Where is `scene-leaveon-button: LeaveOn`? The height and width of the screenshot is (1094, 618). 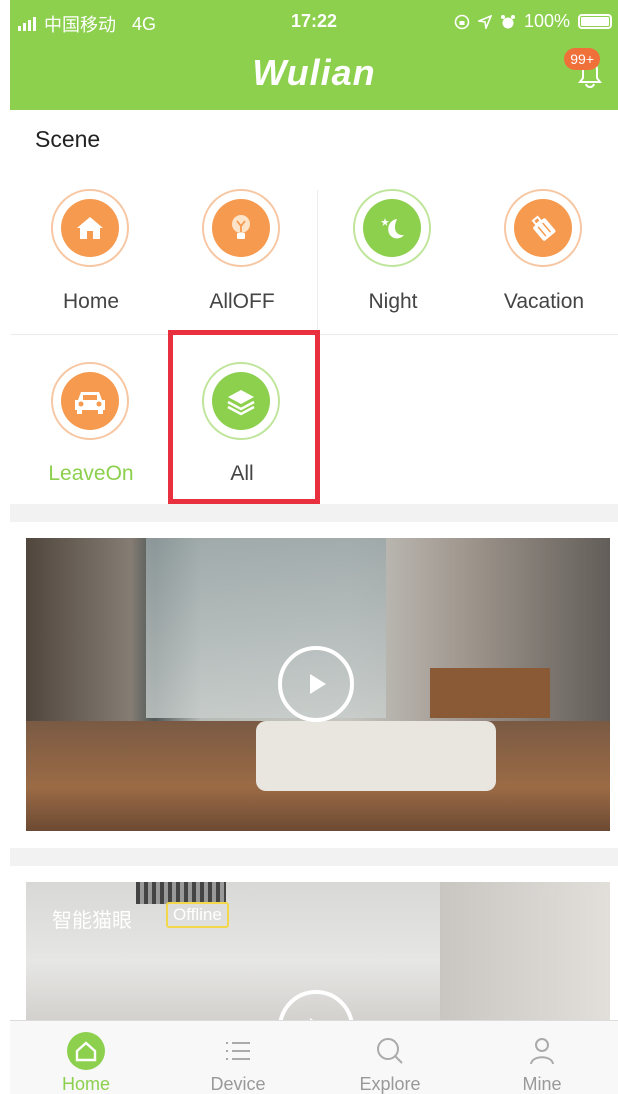 scene-leaveon-button: LeaveOn is located at coordinates (91, 427).